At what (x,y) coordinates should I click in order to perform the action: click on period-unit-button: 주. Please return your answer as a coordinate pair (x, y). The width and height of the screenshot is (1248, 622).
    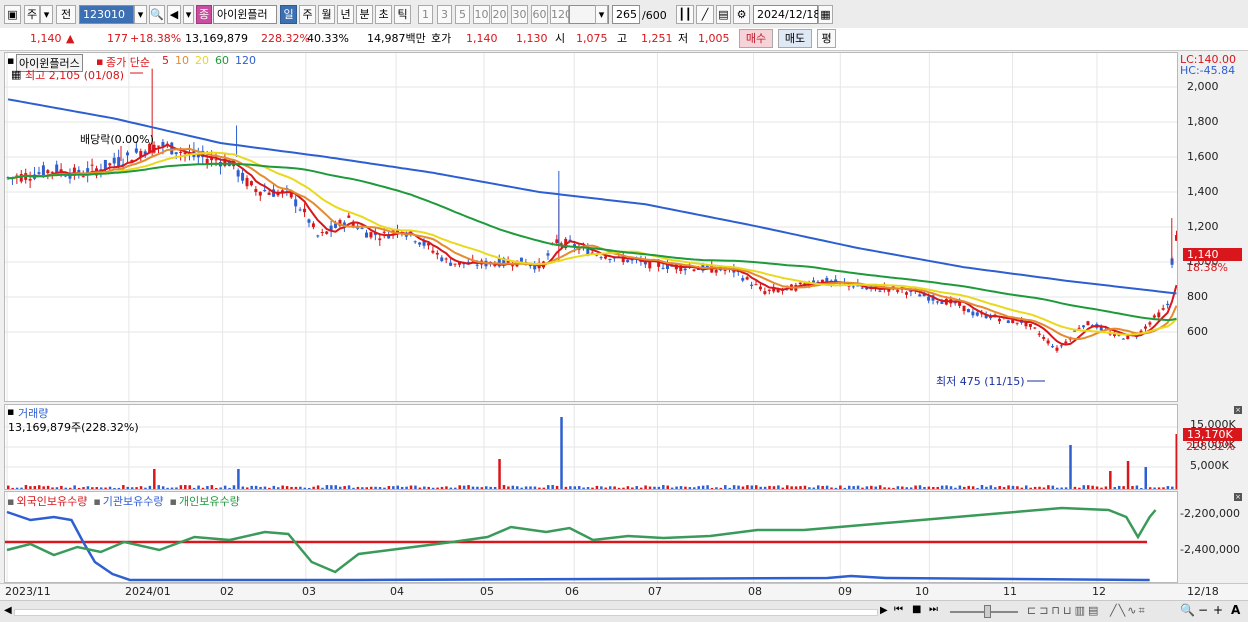
    Looking at the image, I should click on (32, 14).